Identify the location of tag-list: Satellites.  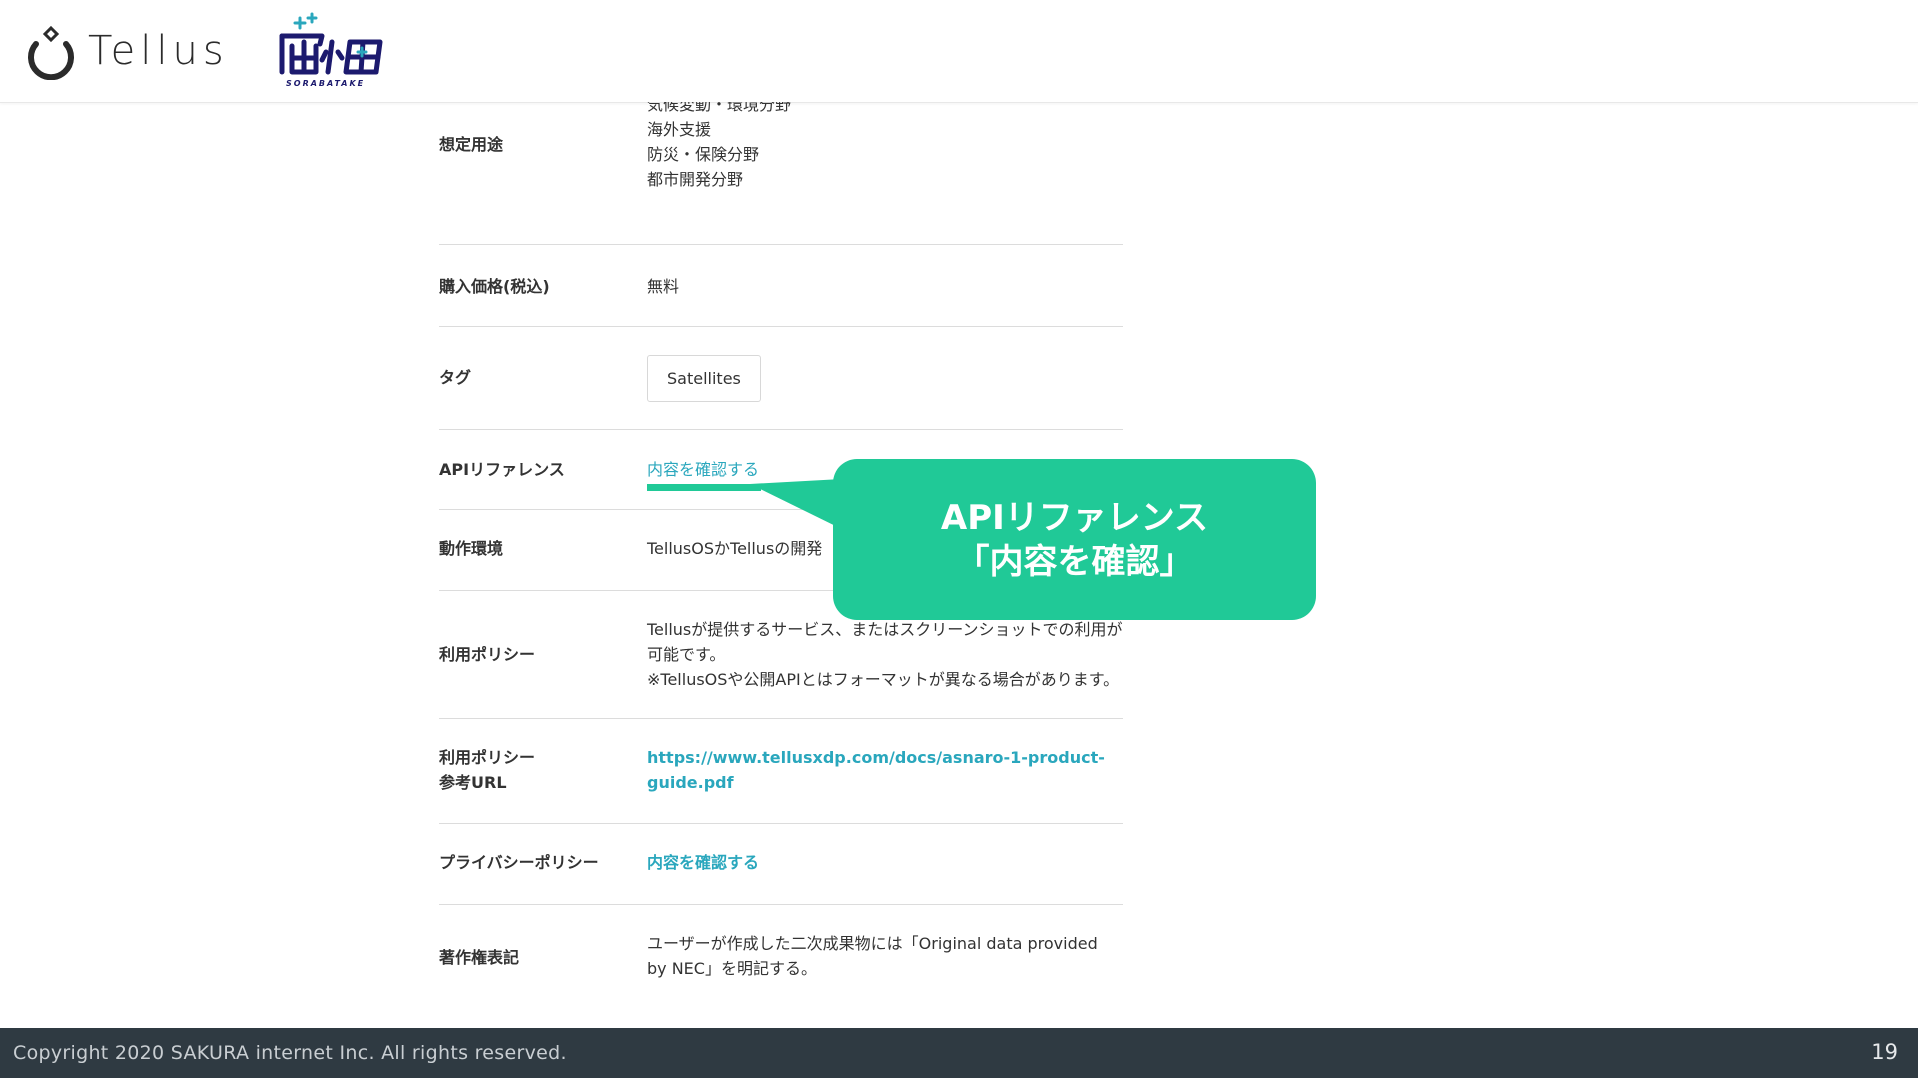
(704, 378).